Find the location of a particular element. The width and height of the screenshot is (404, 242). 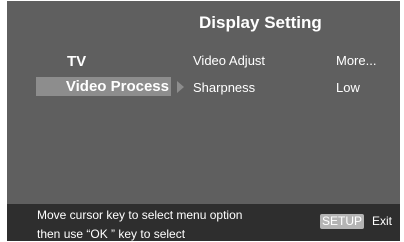

exit-label: Exit is located at coordinates (382, 221).